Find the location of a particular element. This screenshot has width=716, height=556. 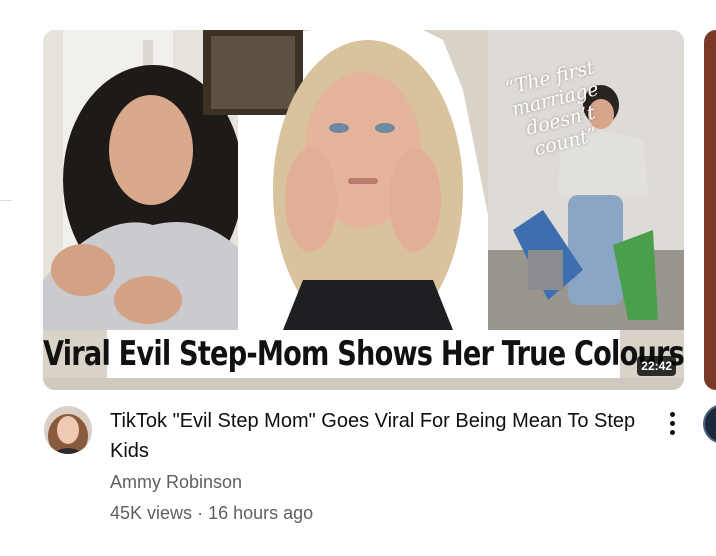

video-meta: 45K views · 16 hours ago is located at coordinates (211, 513).